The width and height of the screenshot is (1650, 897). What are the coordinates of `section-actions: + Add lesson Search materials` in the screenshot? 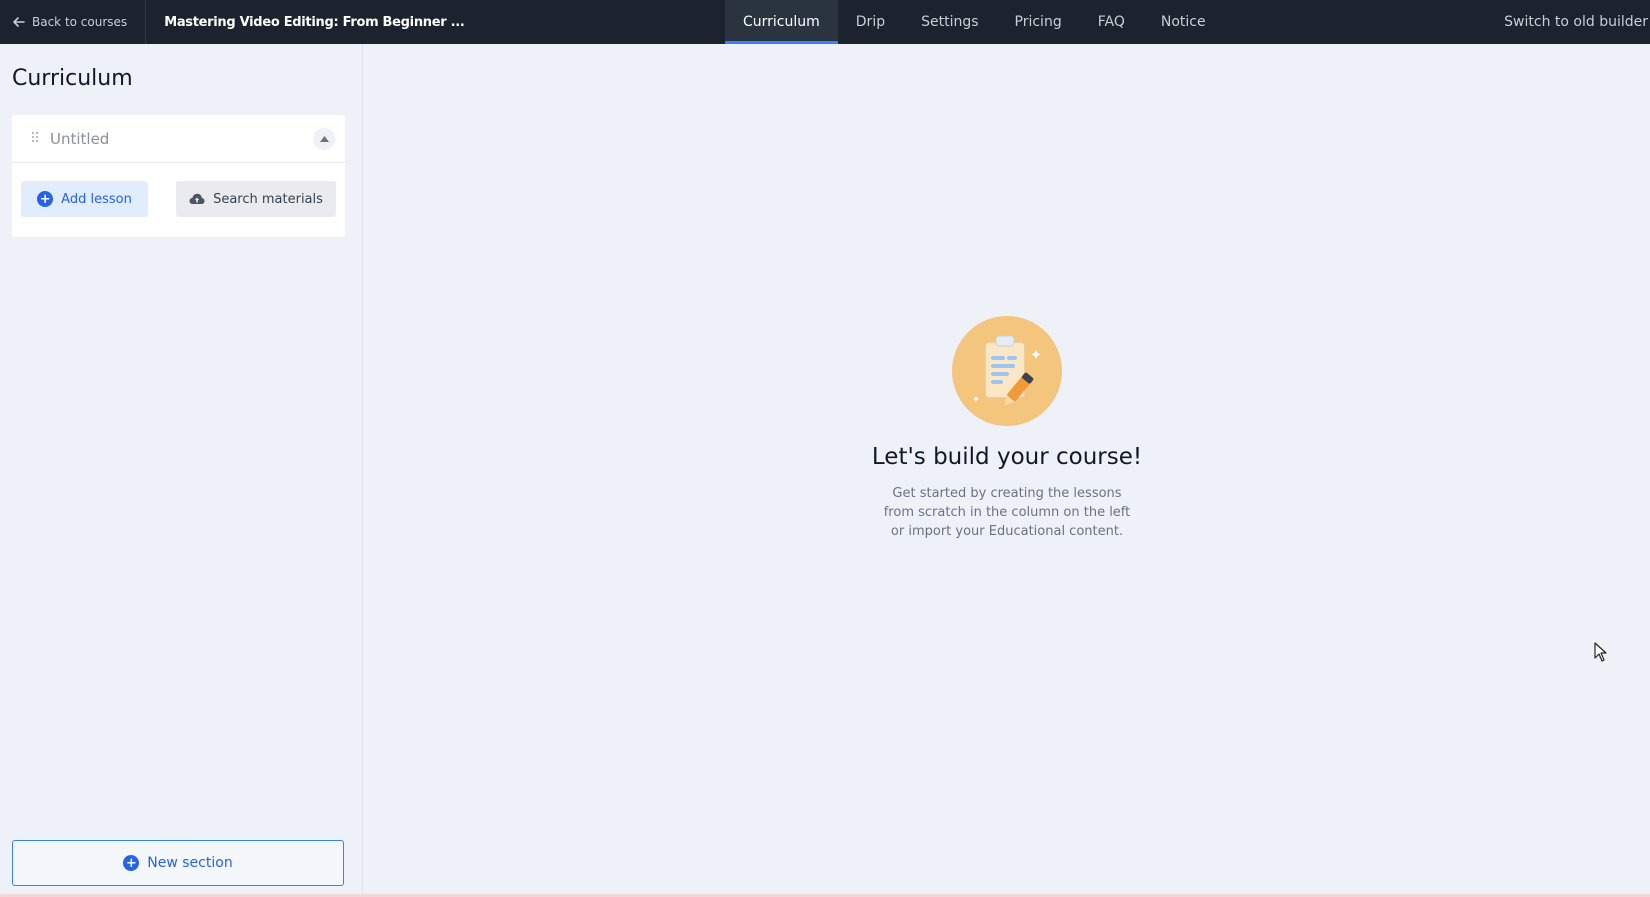 It's located at (178, 190).